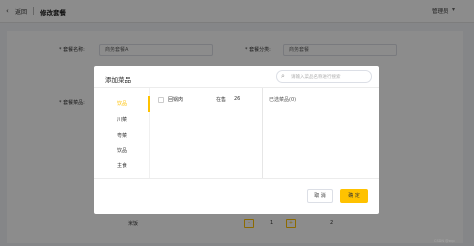 The image size is (474, 246). Describe the element at coordinates (354, 196) in the screenshot. I see `confirm-button: 确 定` at that location.